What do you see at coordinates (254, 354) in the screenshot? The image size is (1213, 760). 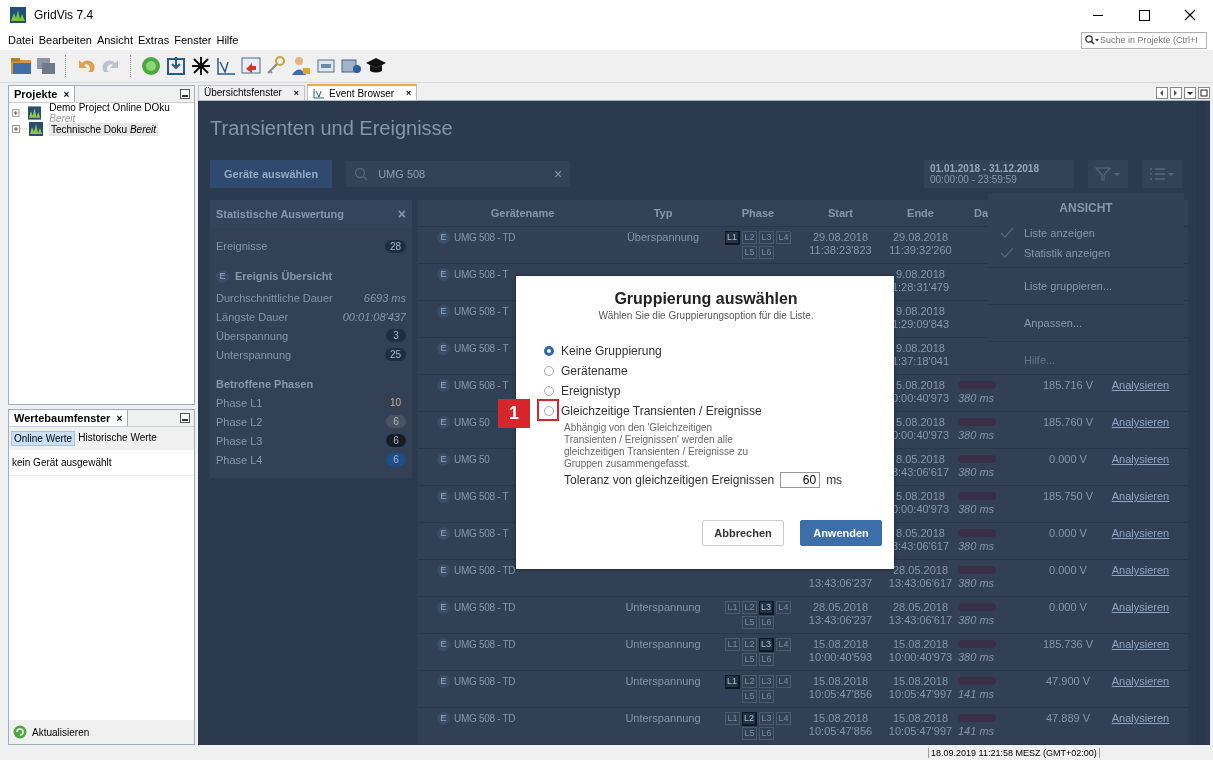 I see `stat-label: Unterspannung` at bounding box center [254, 354].